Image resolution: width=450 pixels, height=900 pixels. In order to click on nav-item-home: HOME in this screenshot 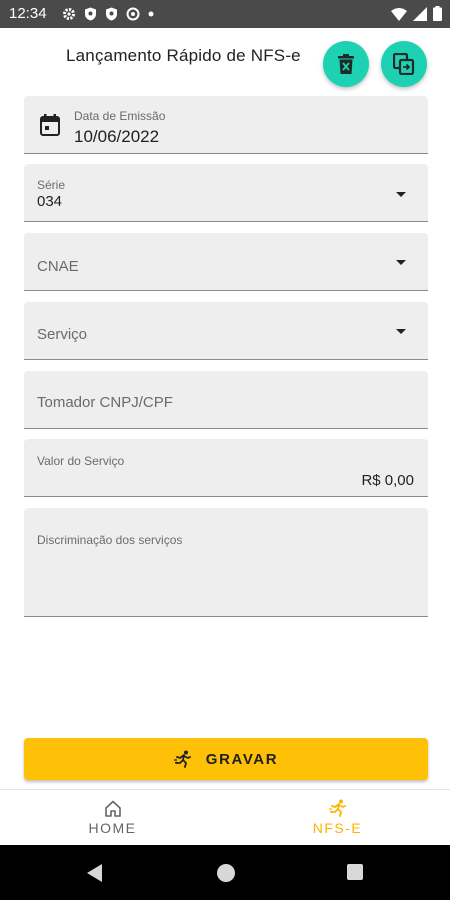, I will do `click(112, 817)`.